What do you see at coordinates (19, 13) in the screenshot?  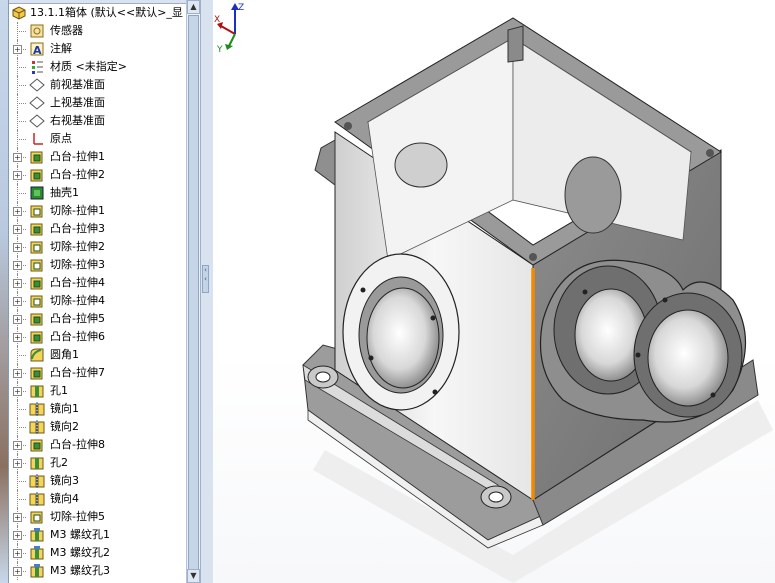 I see `part-icon` at bounding box center [19, 13].